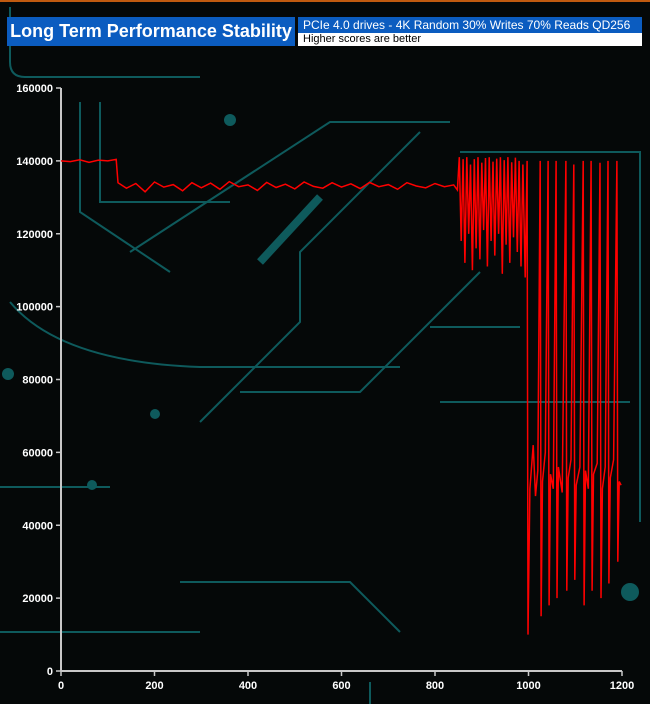 This screenshot has width=650, height=704. I want to click on y-tick-label: 140000, so click(34, 162).